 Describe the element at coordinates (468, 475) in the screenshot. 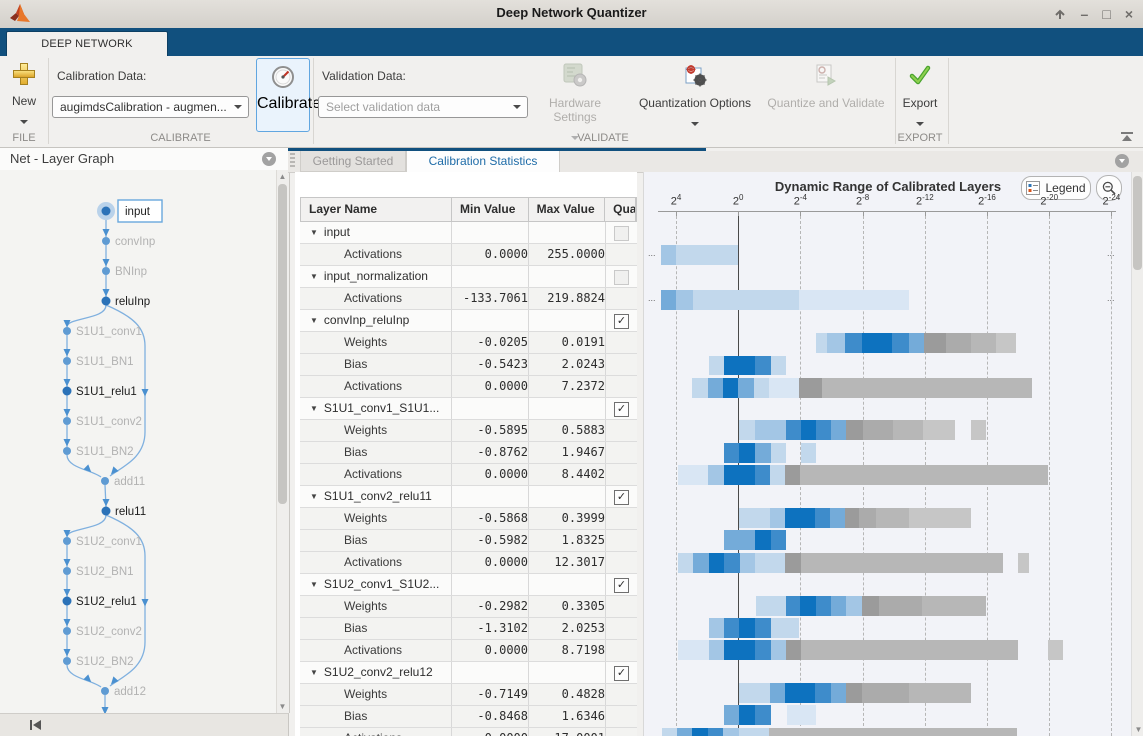

I see `table-row: Activations 0.0000 8.4402` at that location.